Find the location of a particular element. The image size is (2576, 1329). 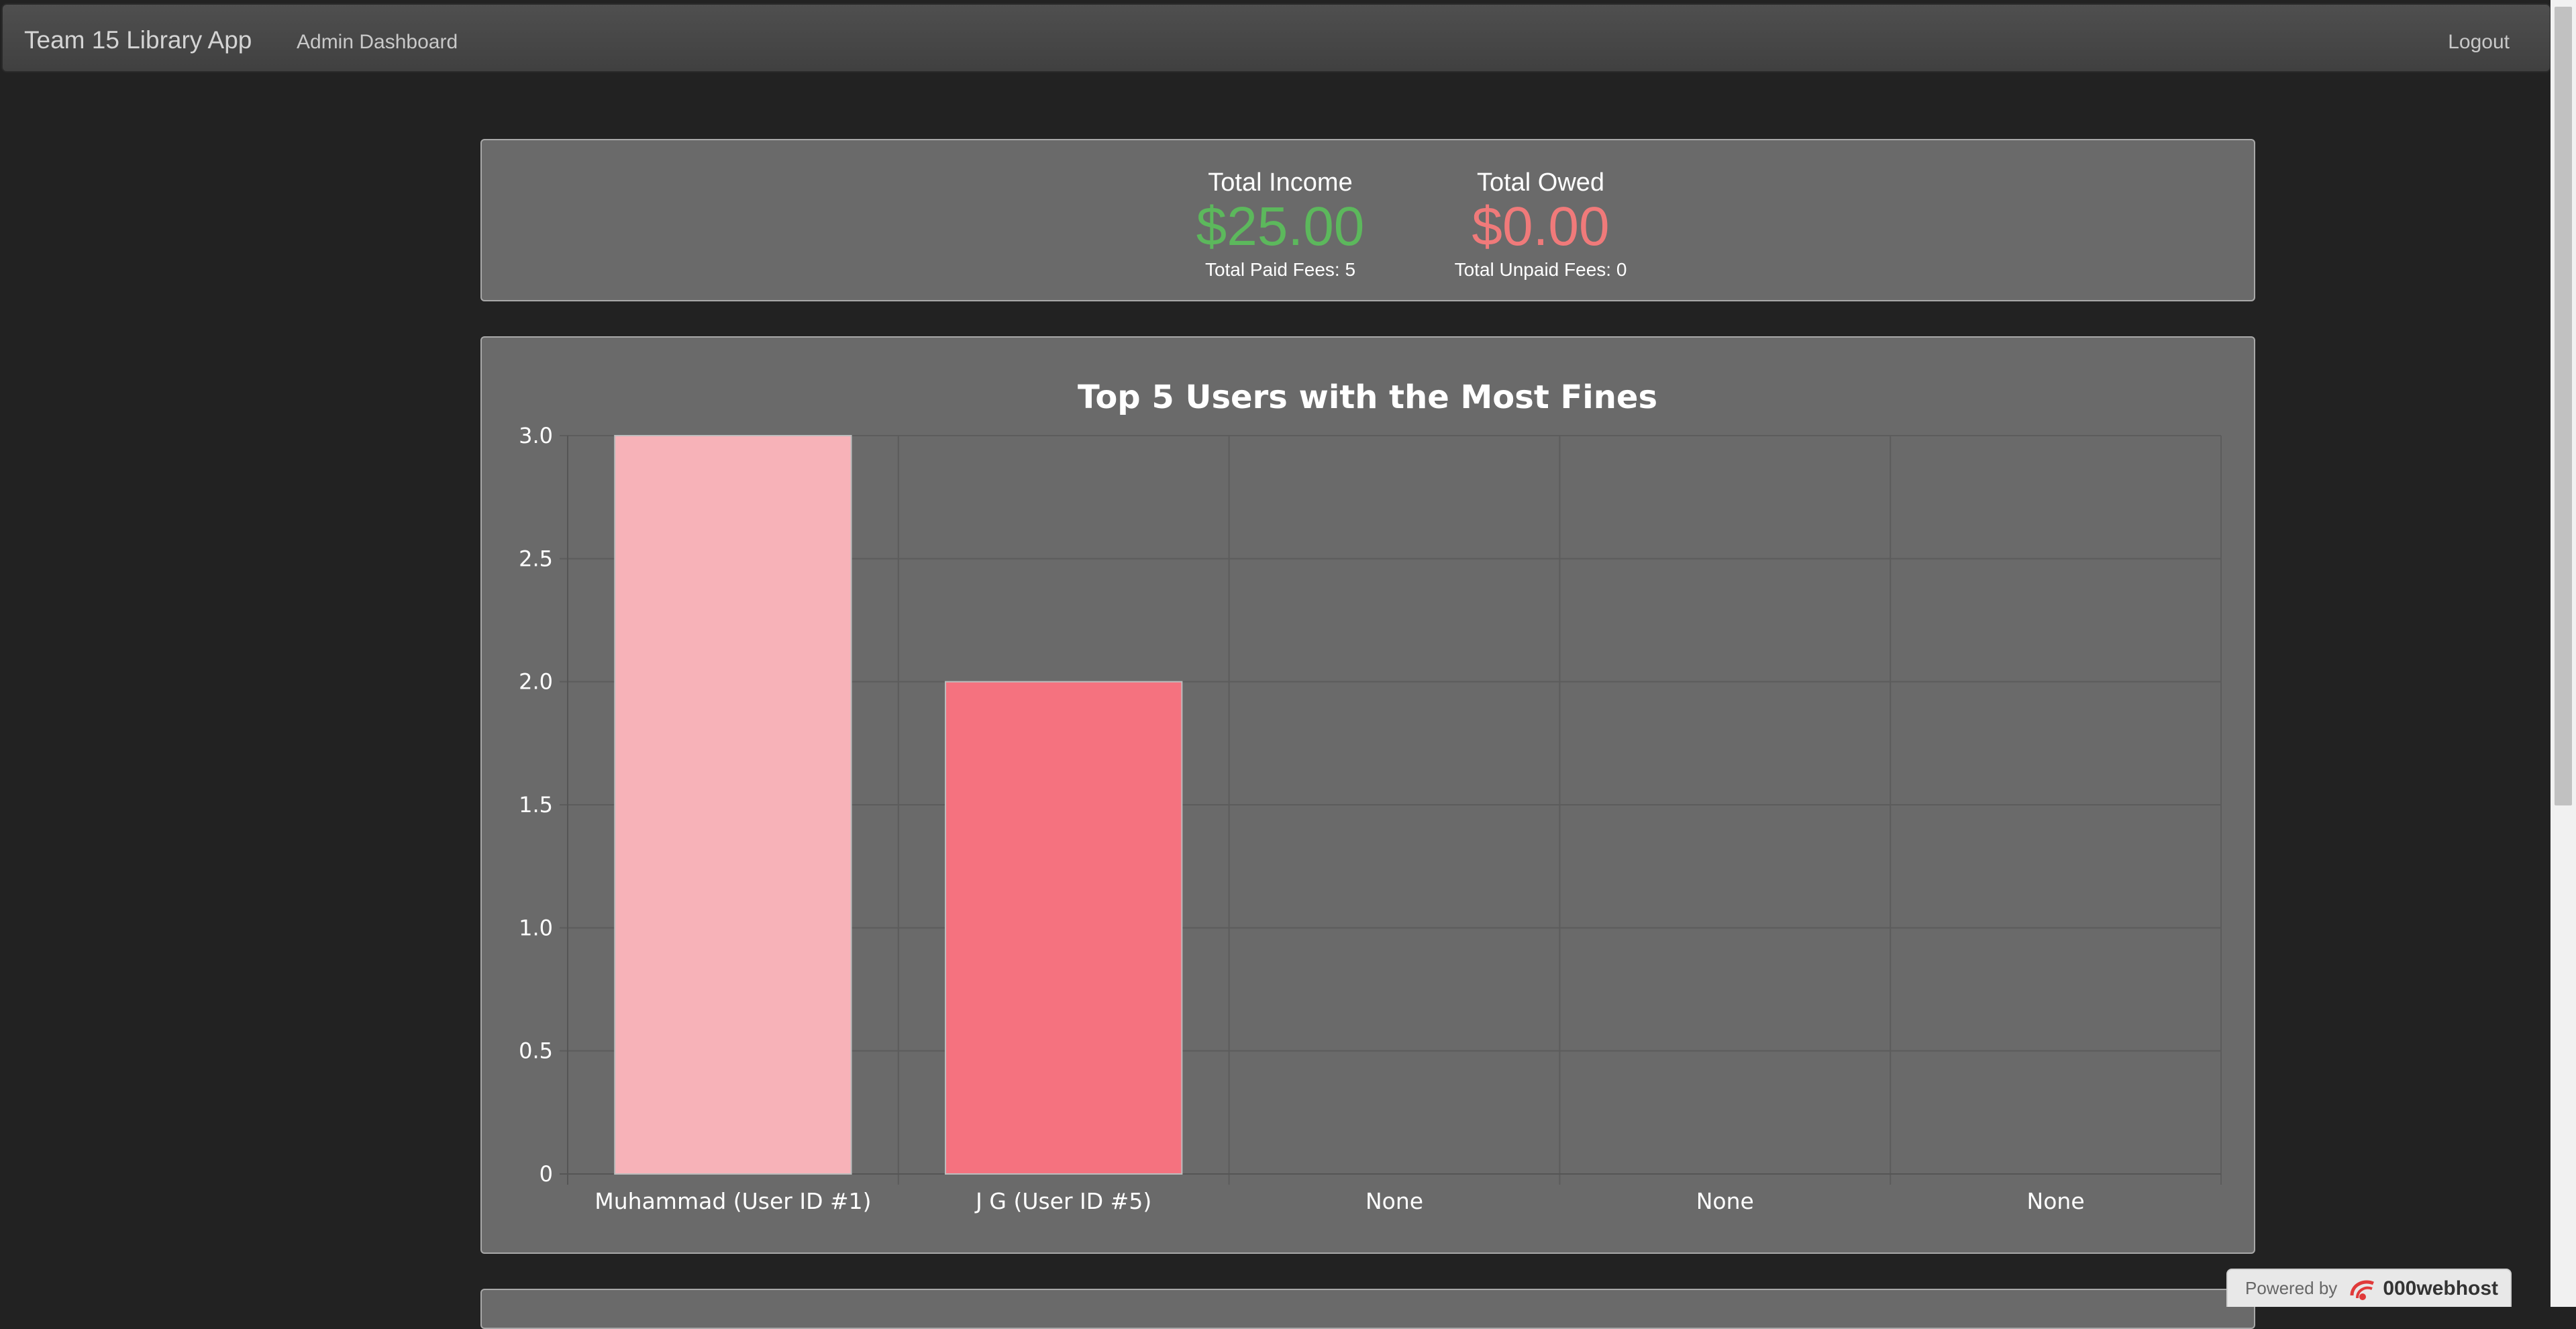

x-category-label: Muhammad (User ID #1) is located at coordinates (733, 1201).